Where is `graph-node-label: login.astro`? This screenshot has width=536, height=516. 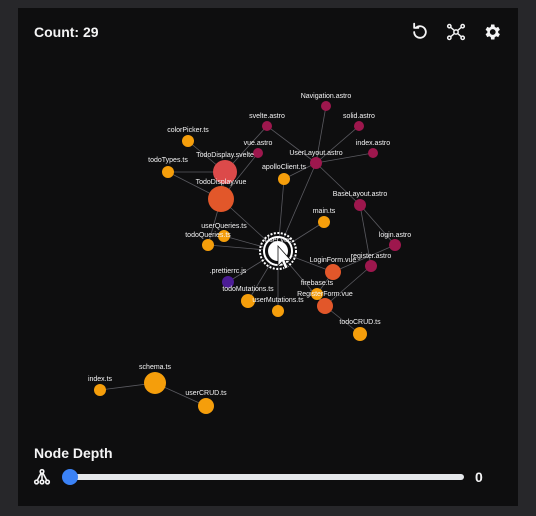 graph-node-label: login.astro is located at coordinates (395, 235).